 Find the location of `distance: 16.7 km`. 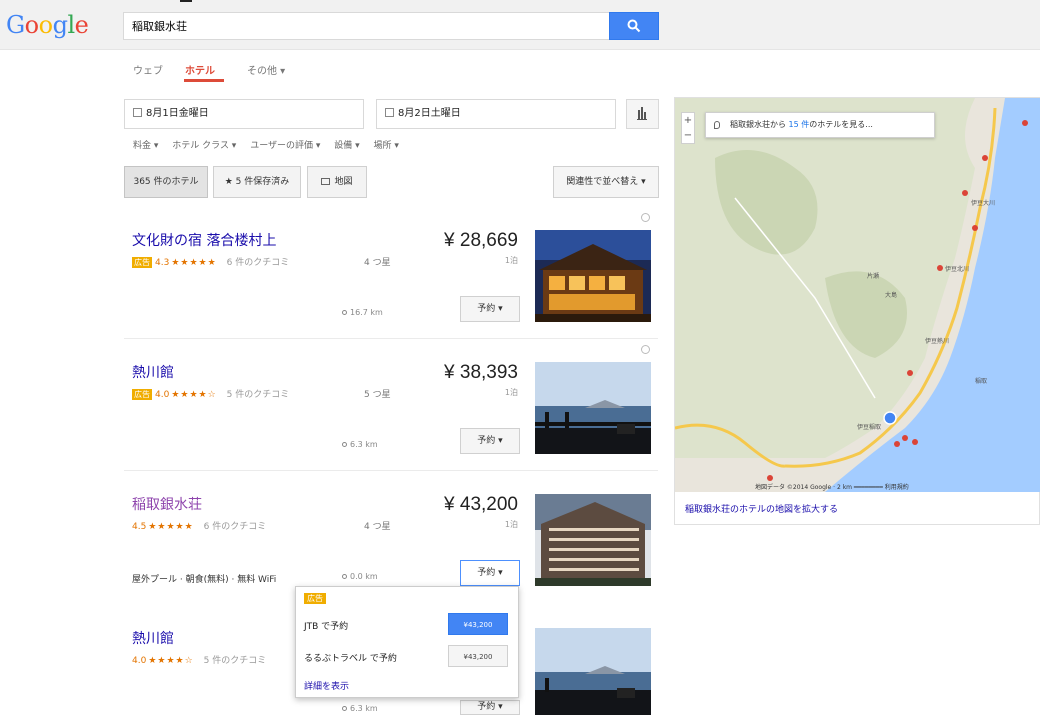

distance: 16.7 km is located at coordinates (362, 312).